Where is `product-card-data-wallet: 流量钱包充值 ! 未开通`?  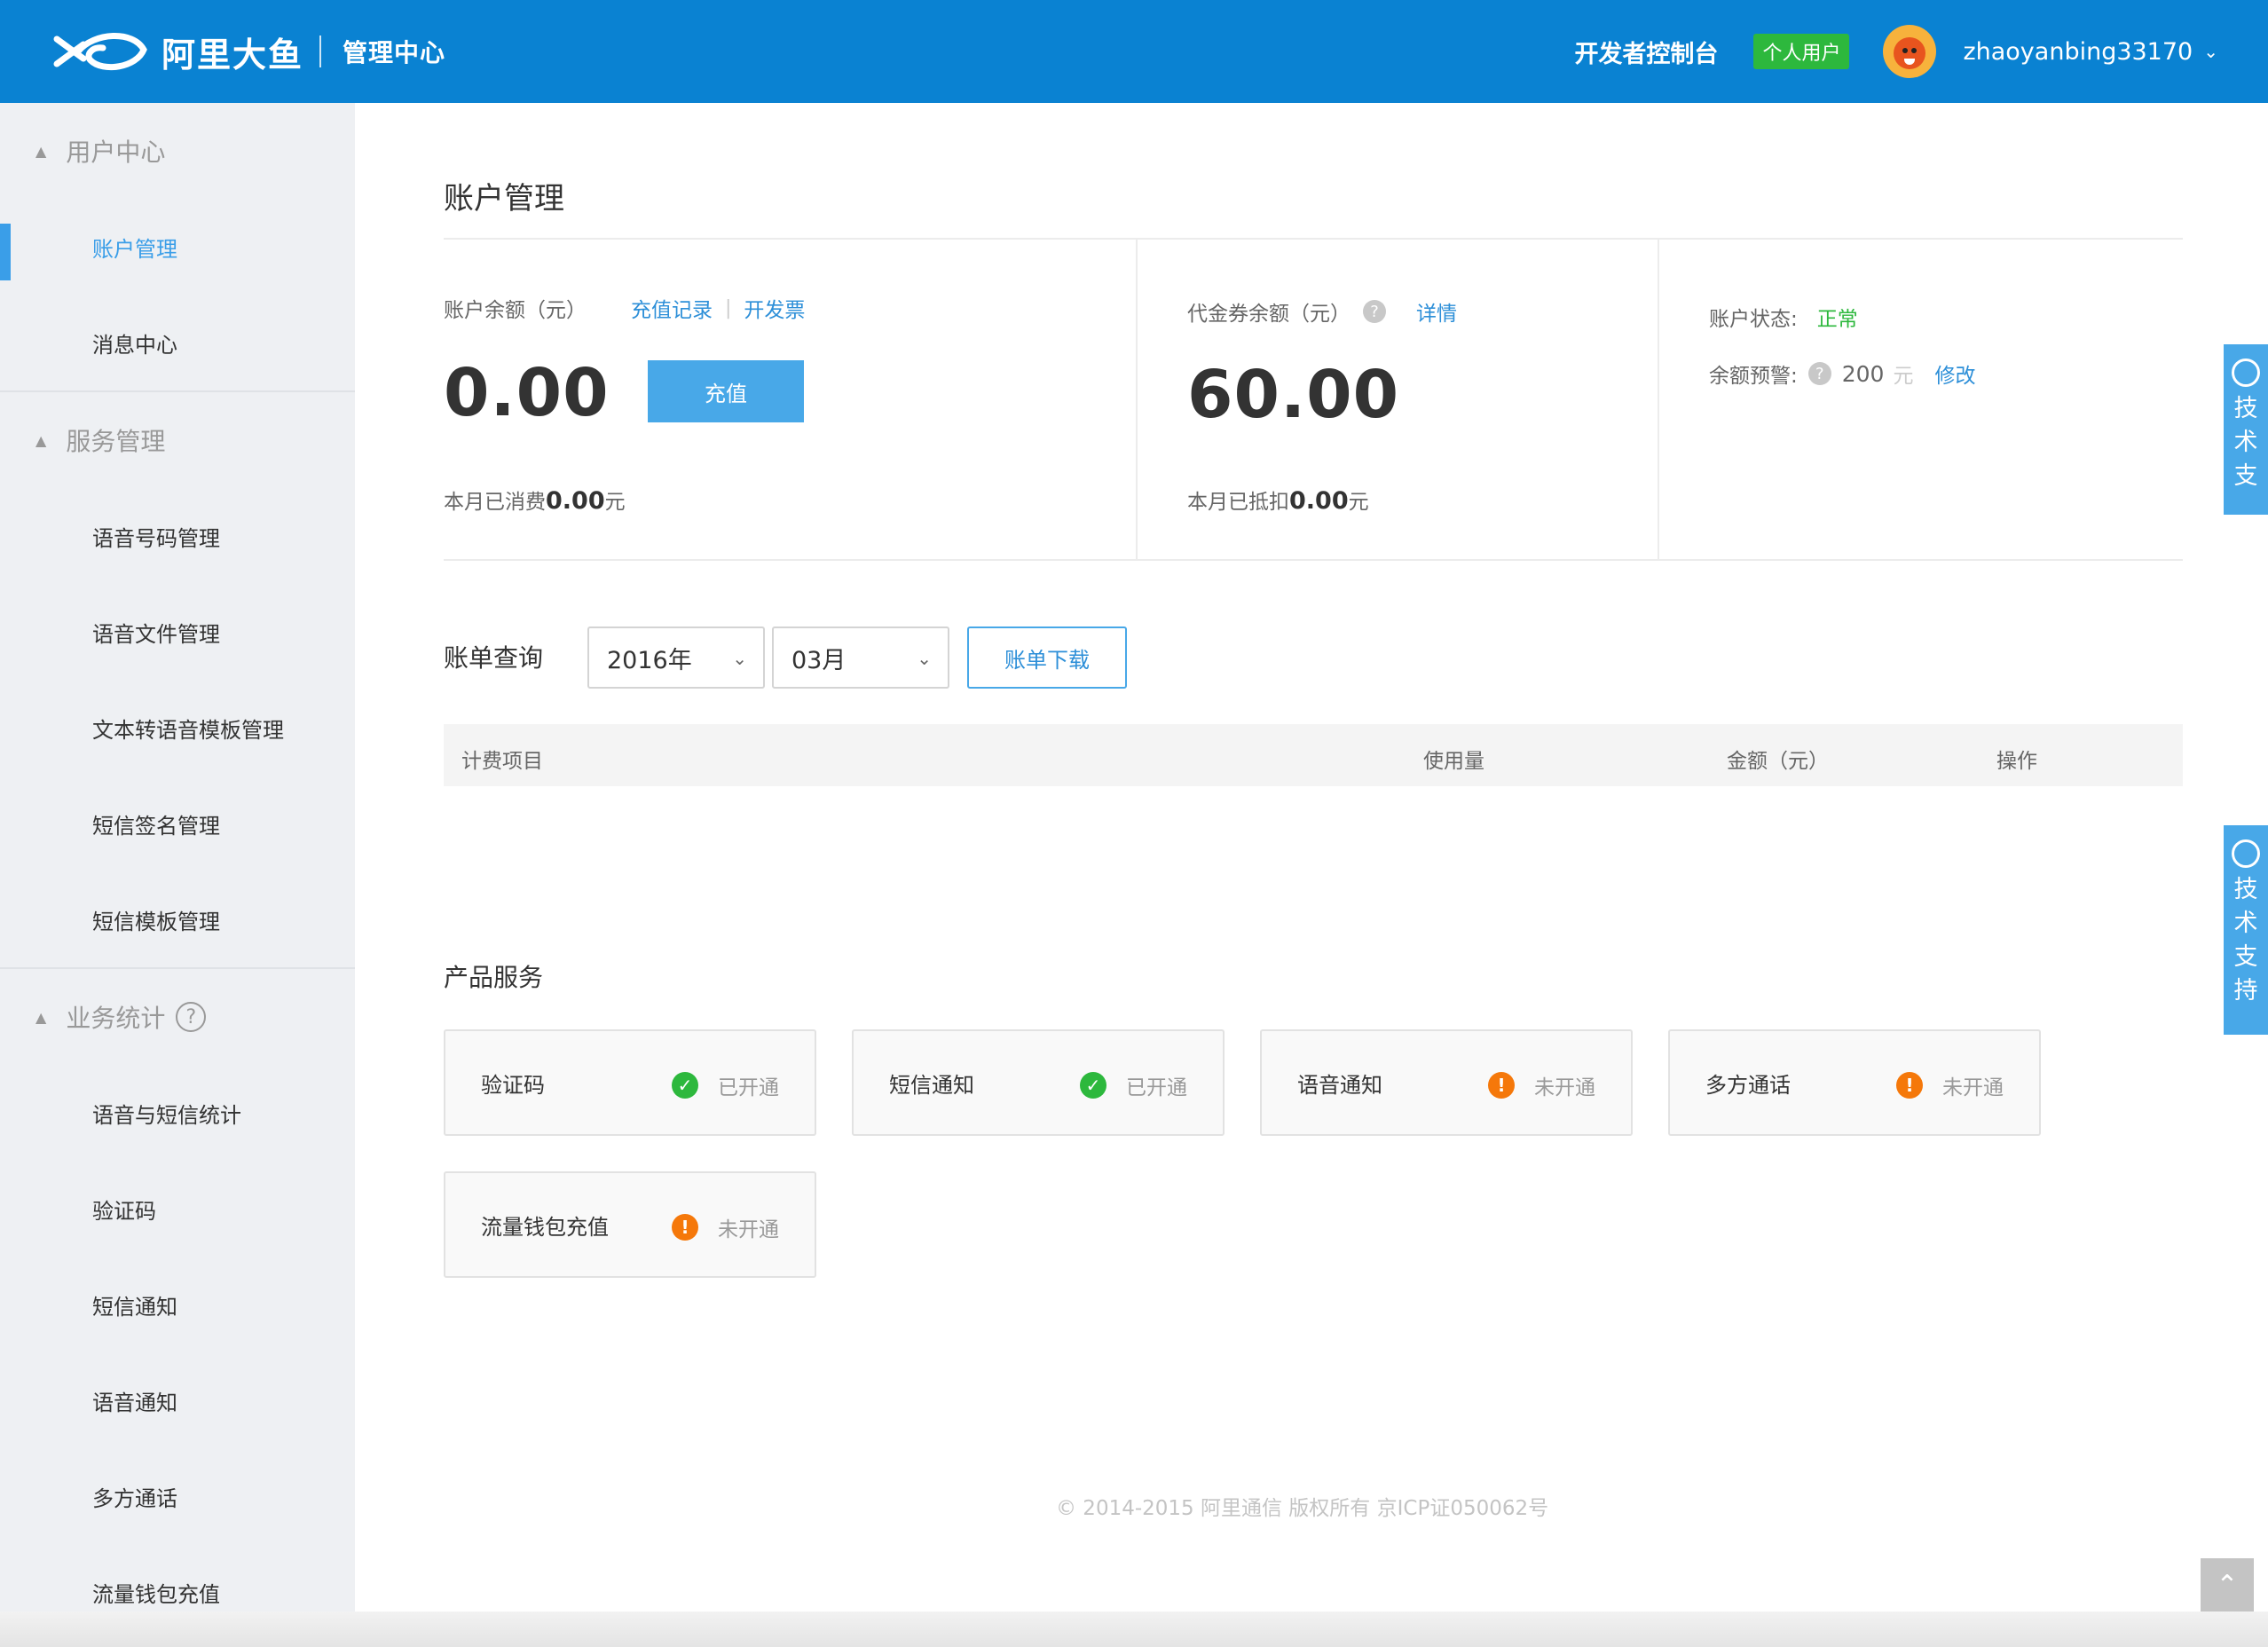 product-card-data-wallet: 流量钱包充值 ! 未开通 is located at coordinates (630, 1224).